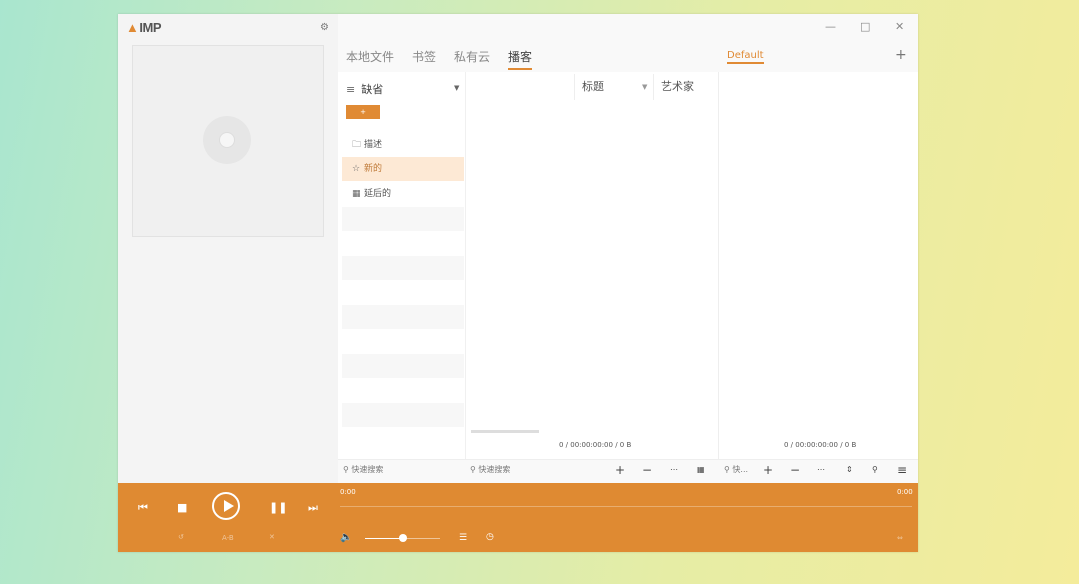  What do you see at coordinates (324, 27) in the screenshot?
I see `settings-gear-icon: ⚙` at bounding box center [324, 27].